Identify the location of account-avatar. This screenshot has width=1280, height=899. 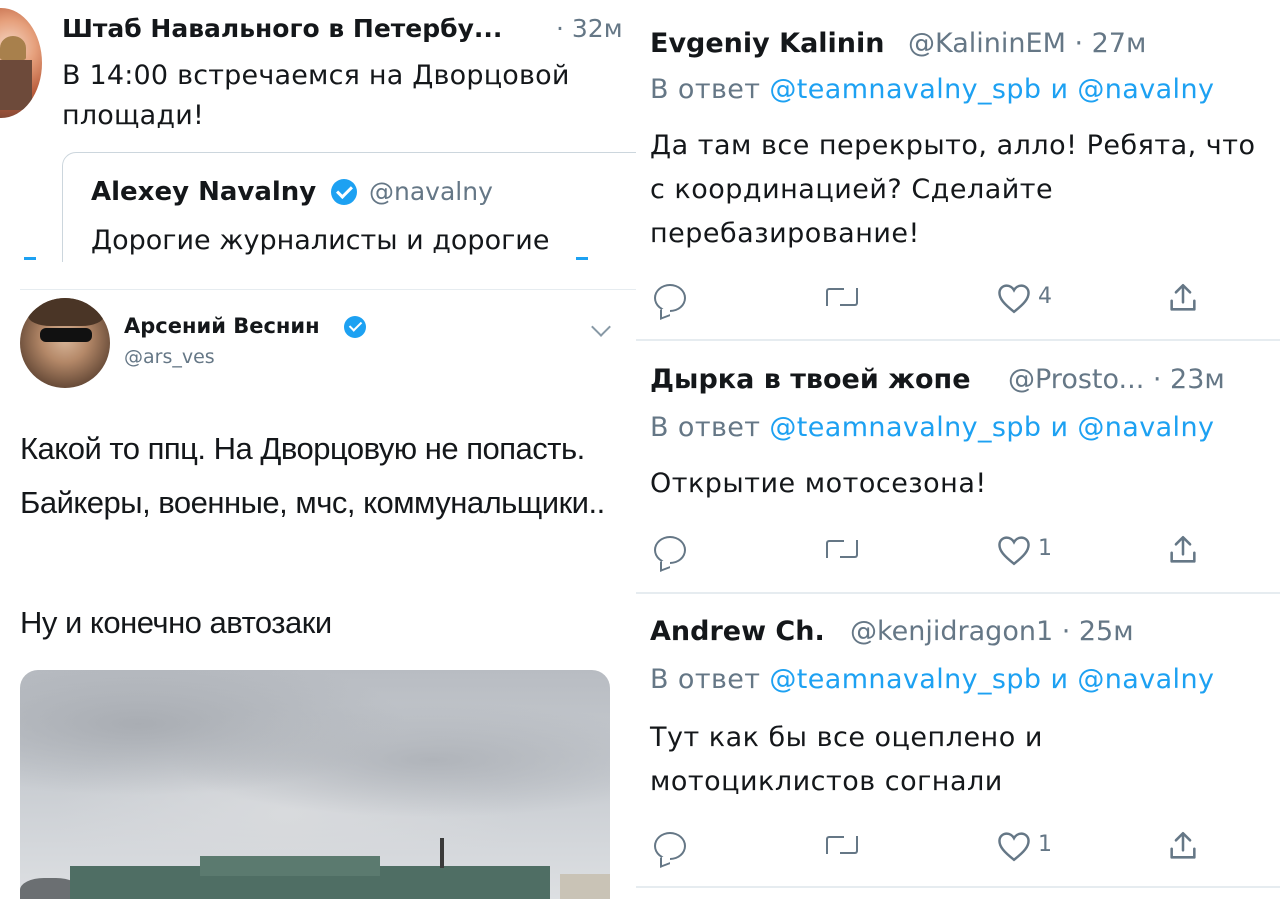
(21, 63).